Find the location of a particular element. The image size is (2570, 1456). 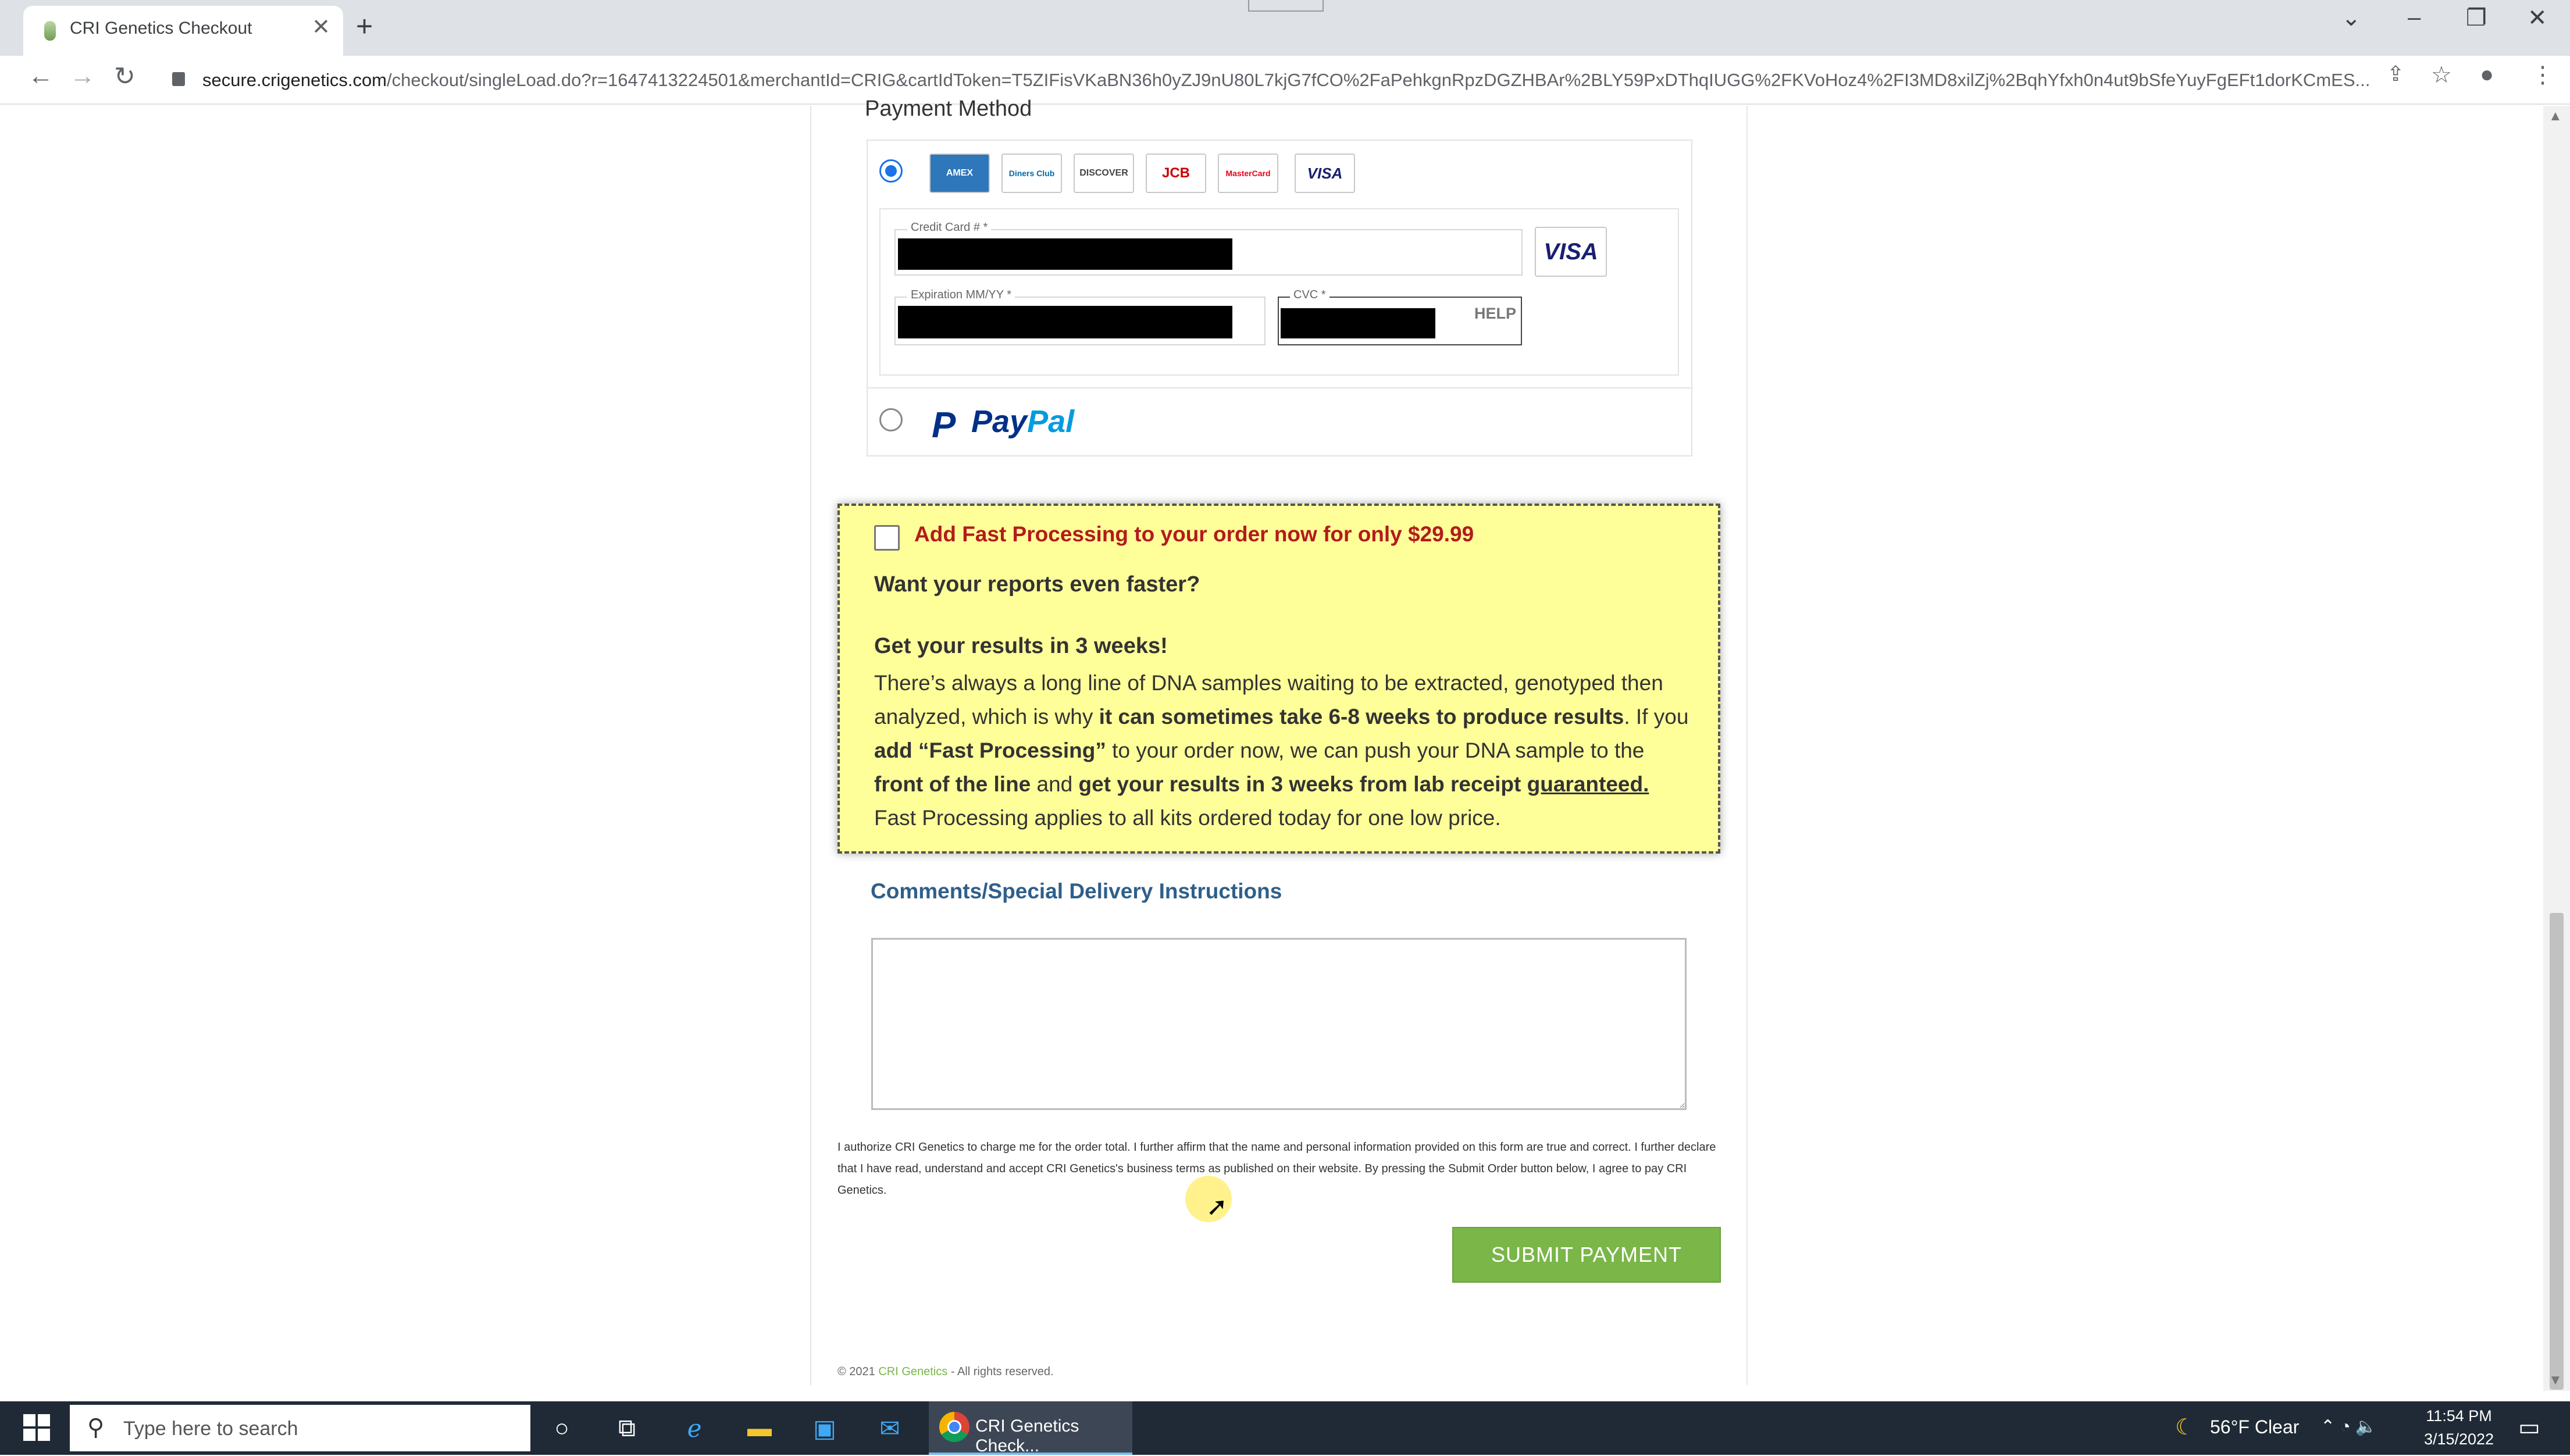

profile-icon: ● is located at coordinates (2487, 75).